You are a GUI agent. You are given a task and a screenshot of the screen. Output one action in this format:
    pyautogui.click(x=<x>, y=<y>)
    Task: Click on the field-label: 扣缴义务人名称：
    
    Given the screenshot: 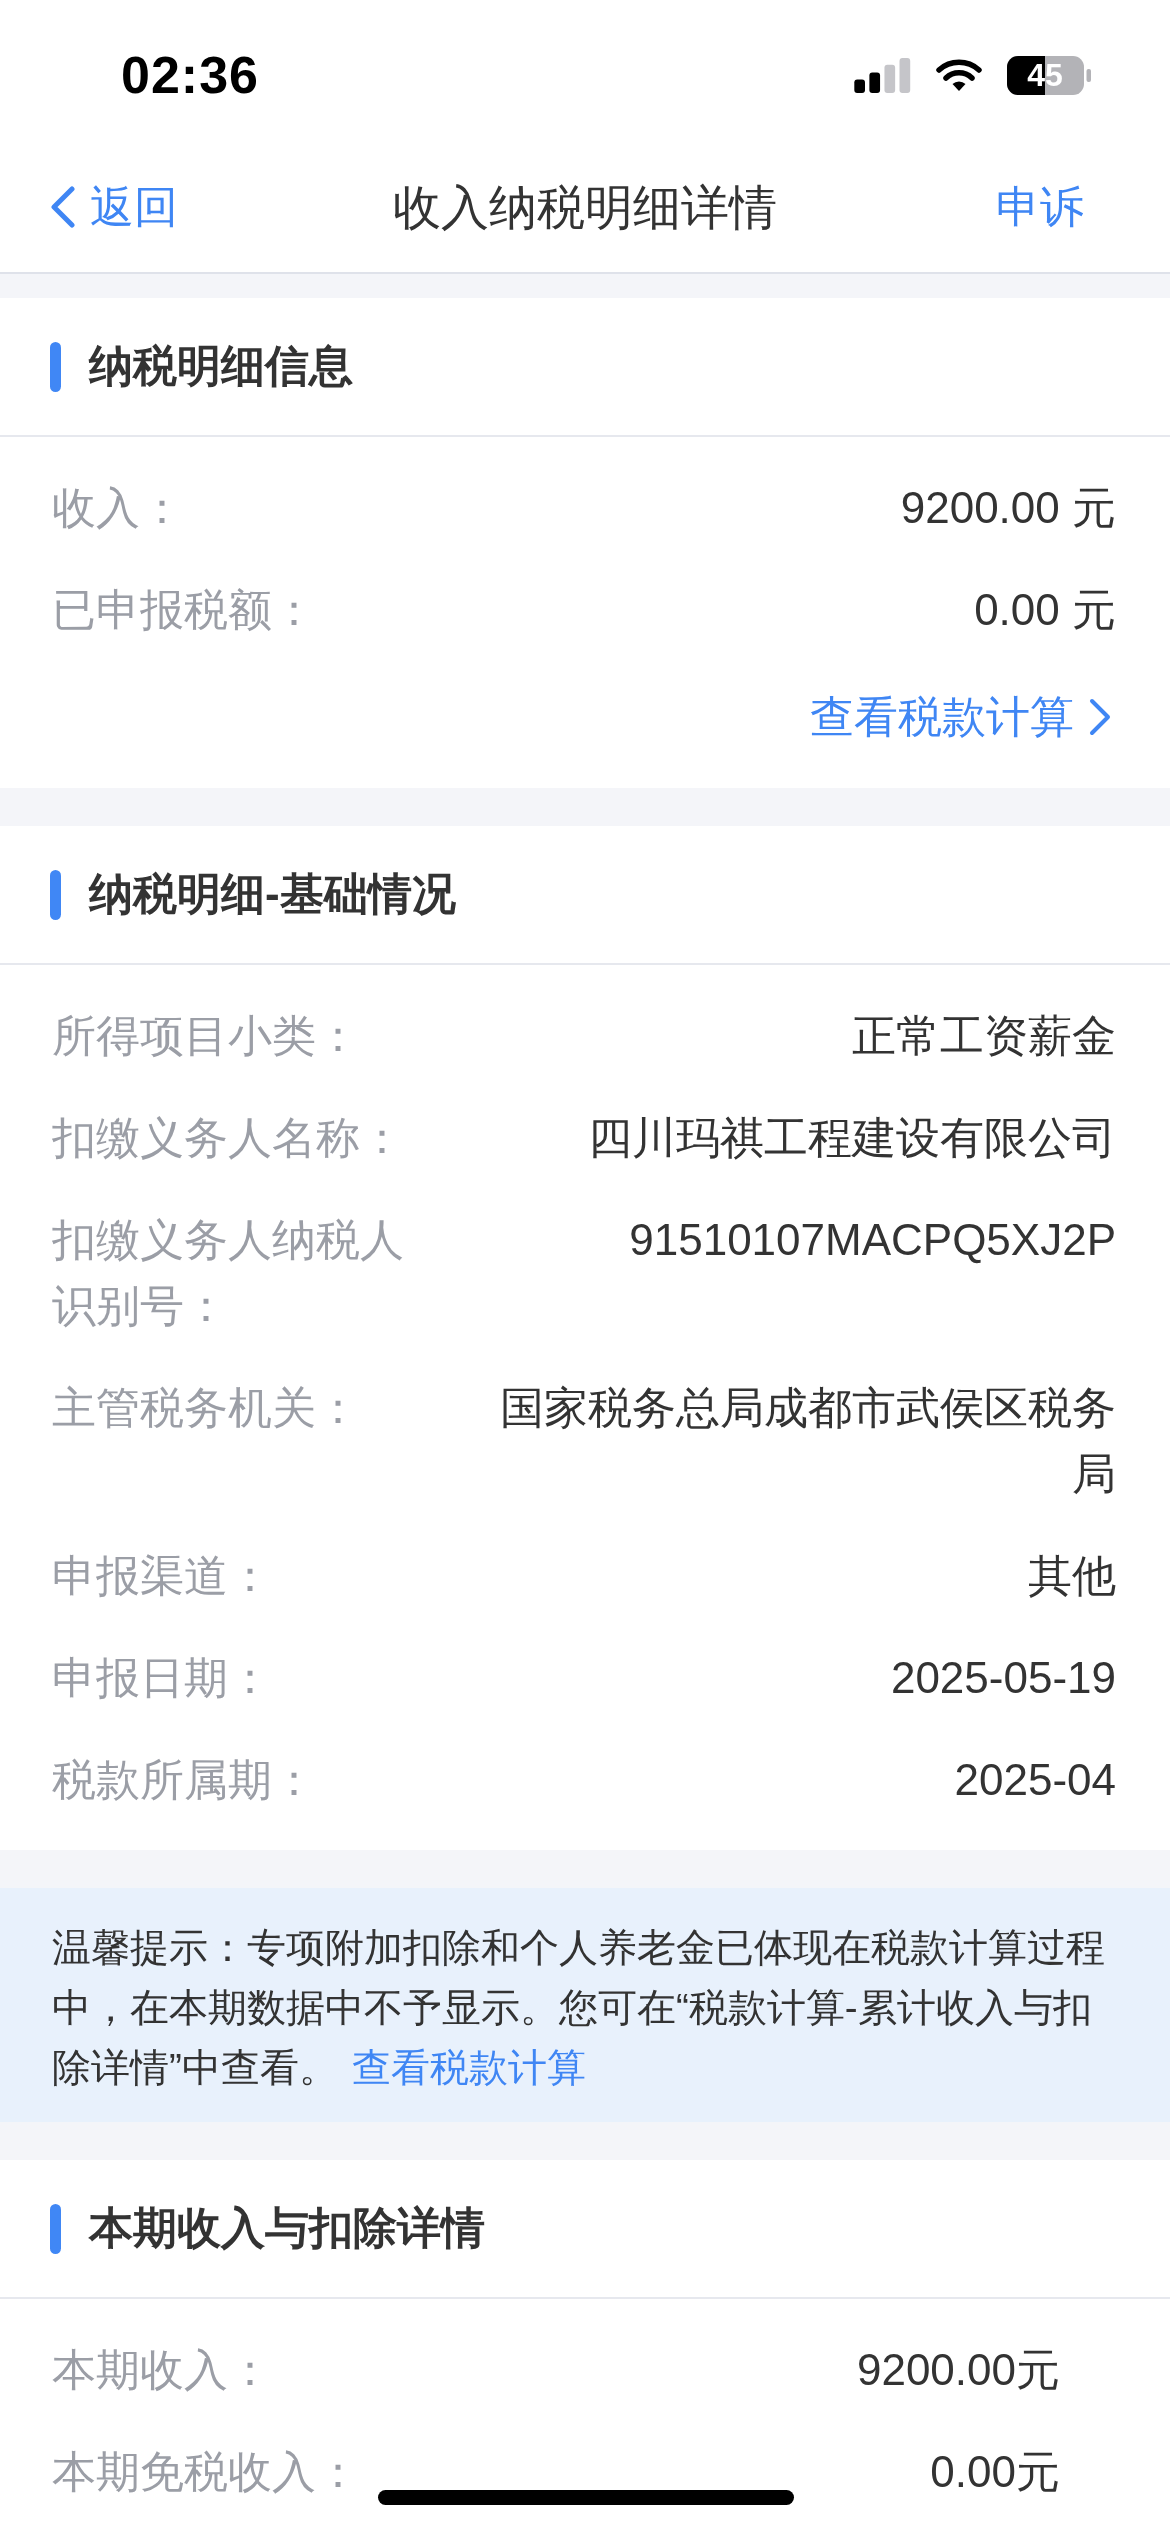 What is the action you would take?
    pyautogui.click(x=228, y=1138)
    